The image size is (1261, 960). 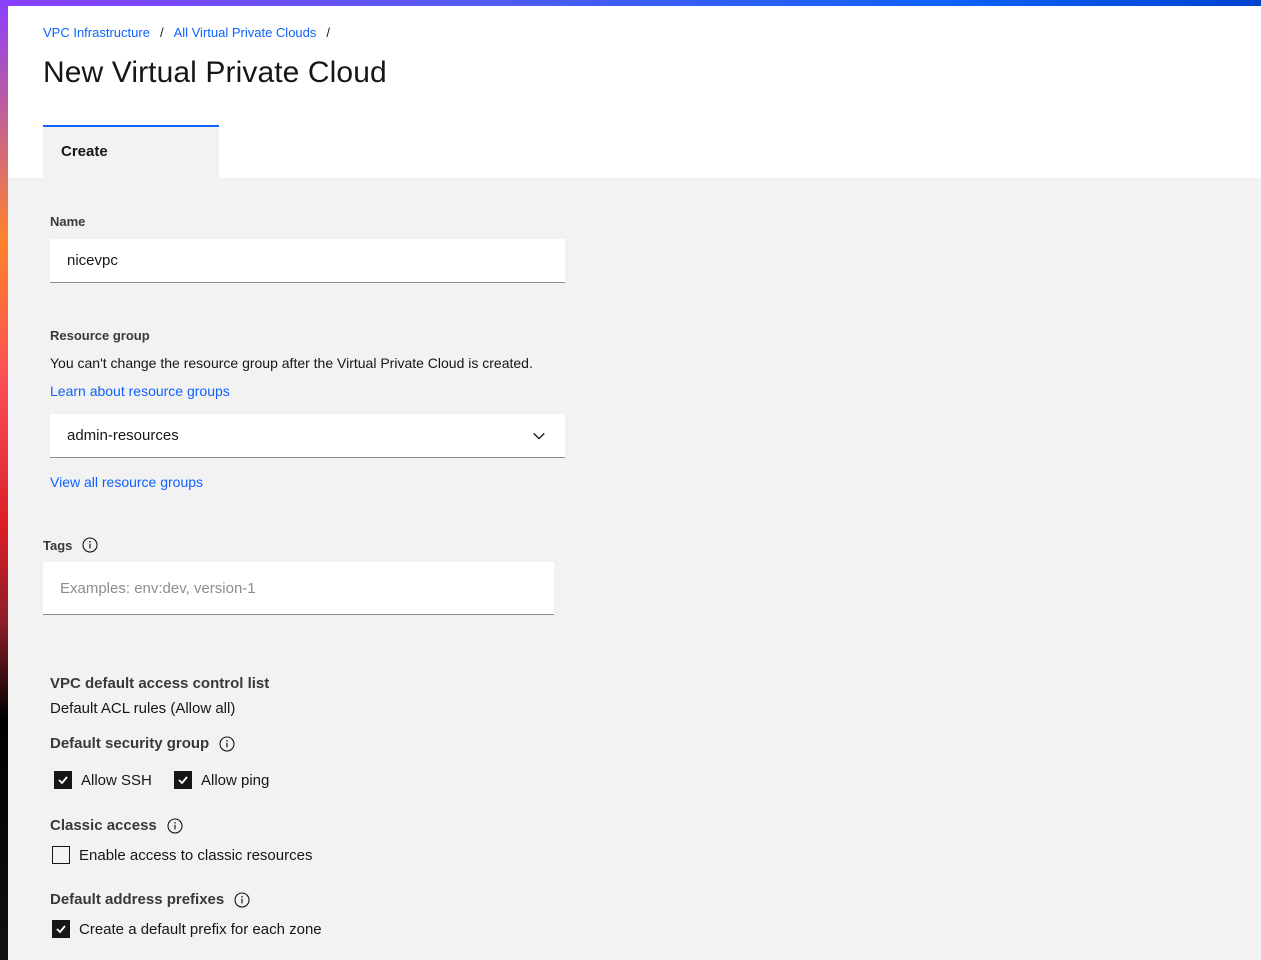 What do you see at coordinates (137, 899) in the screenshot?
I see `address-prefixes-title-text: Default address prefixes` at bounding box center [137, 899].